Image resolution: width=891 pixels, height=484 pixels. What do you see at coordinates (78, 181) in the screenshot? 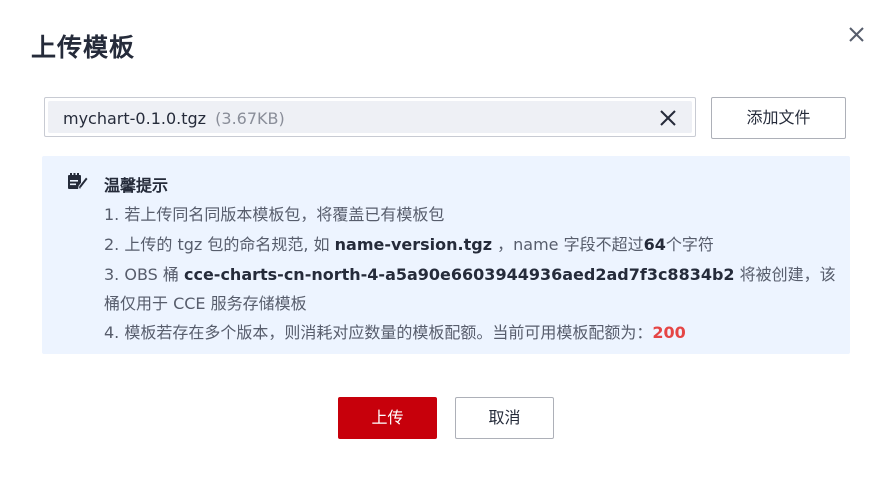
I see `notepad-pen-icon` at bounding box center [78, 181].